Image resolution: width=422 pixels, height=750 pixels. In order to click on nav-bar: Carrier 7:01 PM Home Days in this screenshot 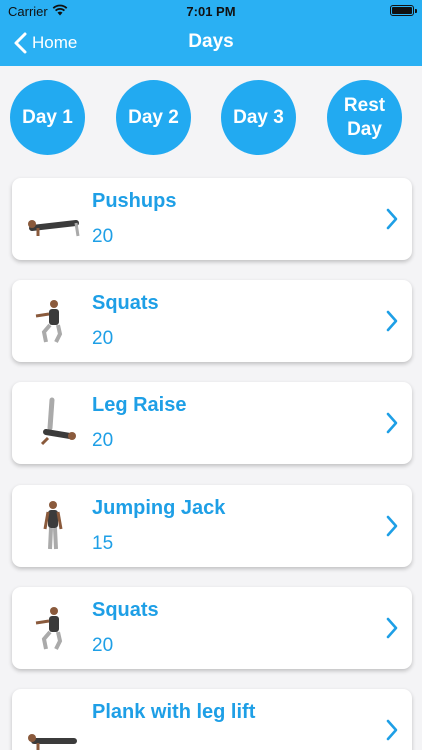, I will do `click(211, 33)`.